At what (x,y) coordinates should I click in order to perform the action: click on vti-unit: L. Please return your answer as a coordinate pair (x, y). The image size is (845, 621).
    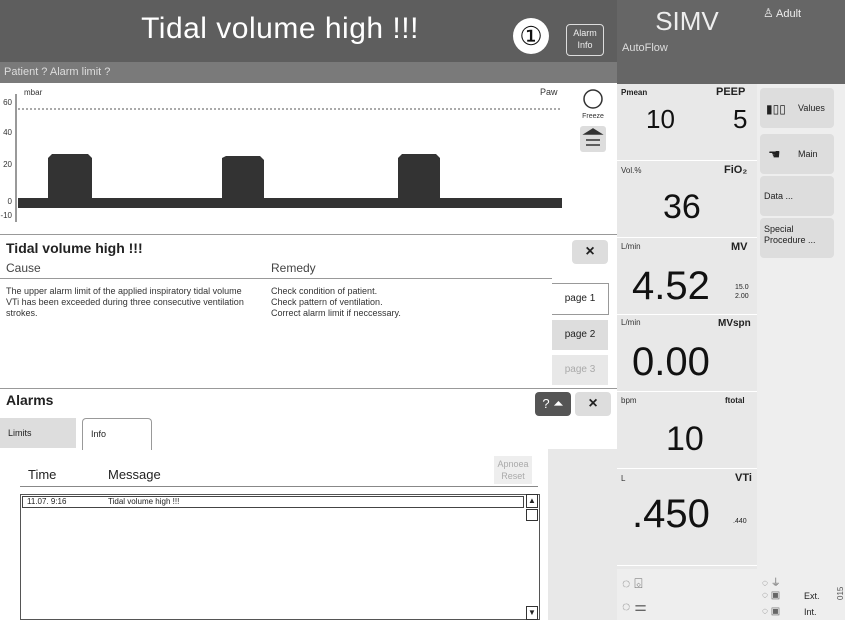
    Looking at the image, I should click on (623, 478).